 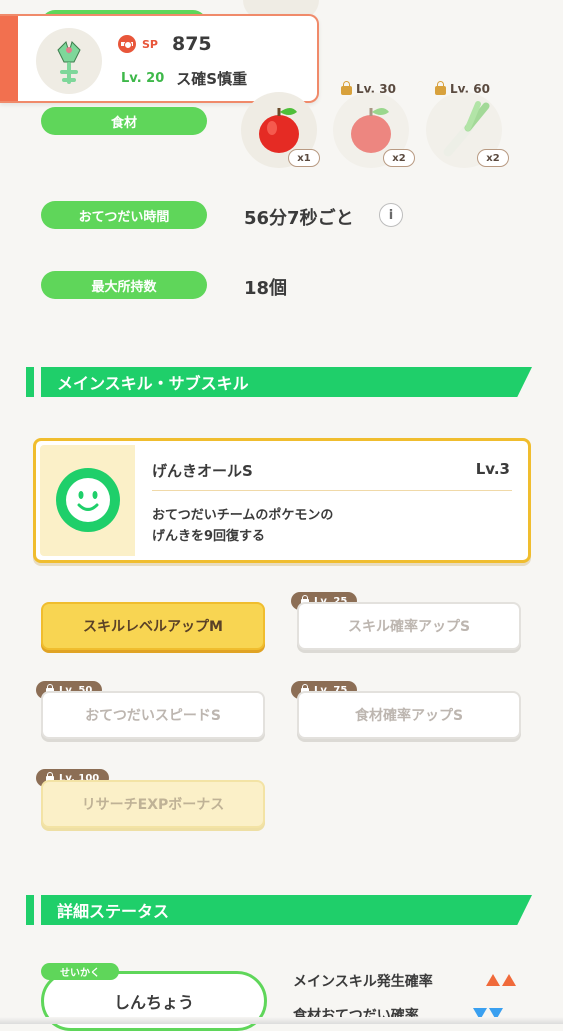 I want to click on profile-card: SP 875 Lv. 20 ス確S慎重, so click(x=159, y=58).